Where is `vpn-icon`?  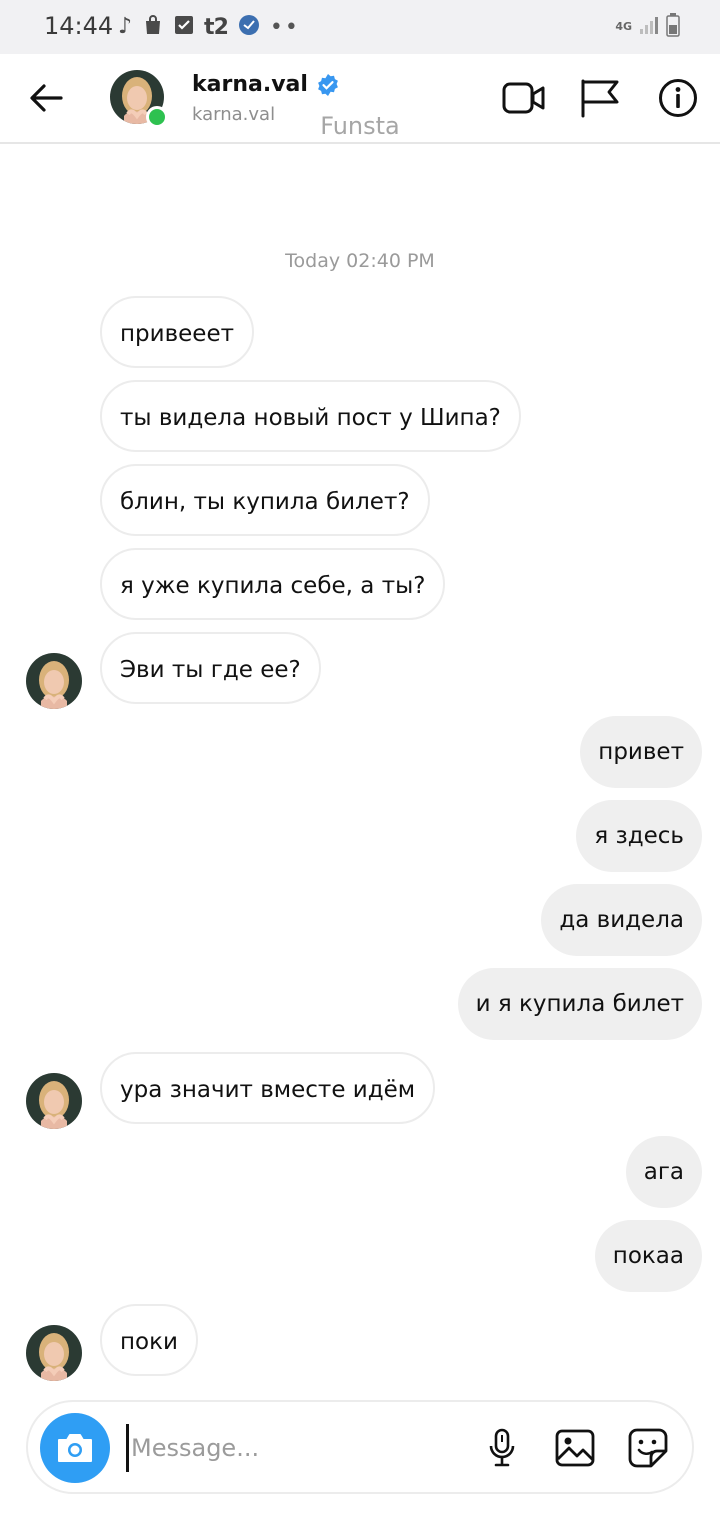
vpn-icon is located at coordinates (249, 27).